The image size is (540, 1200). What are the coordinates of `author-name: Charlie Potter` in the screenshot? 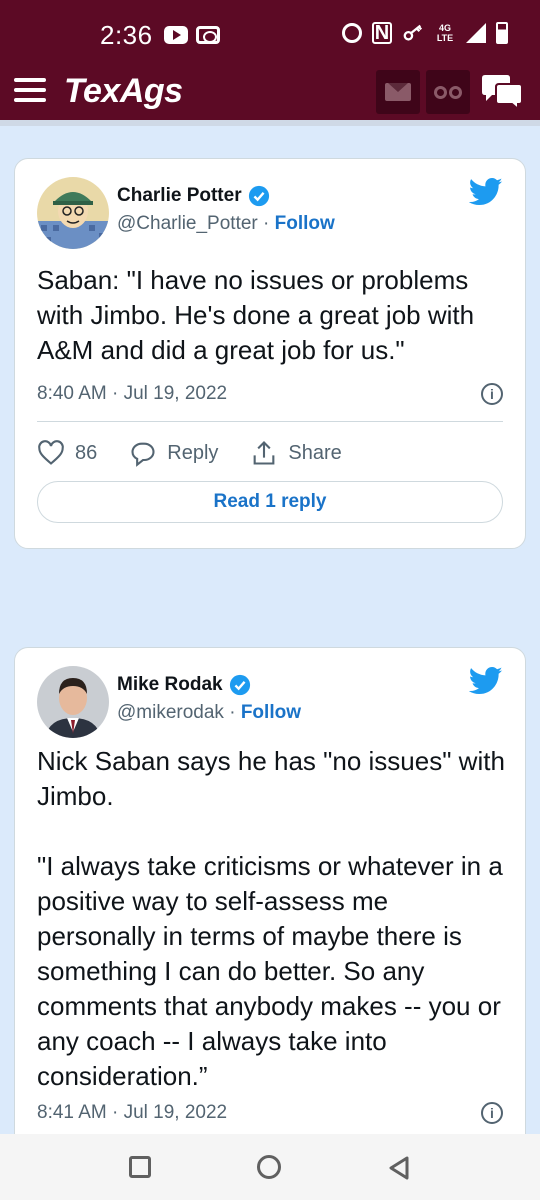 It's located at (179, 196).